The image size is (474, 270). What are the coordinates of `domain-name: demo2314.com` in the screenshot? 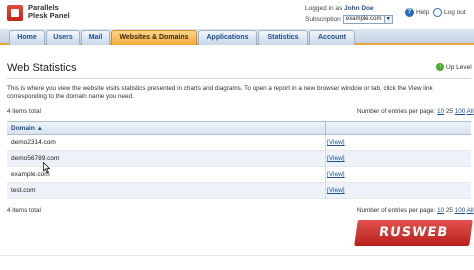 It's located at (33, 142).